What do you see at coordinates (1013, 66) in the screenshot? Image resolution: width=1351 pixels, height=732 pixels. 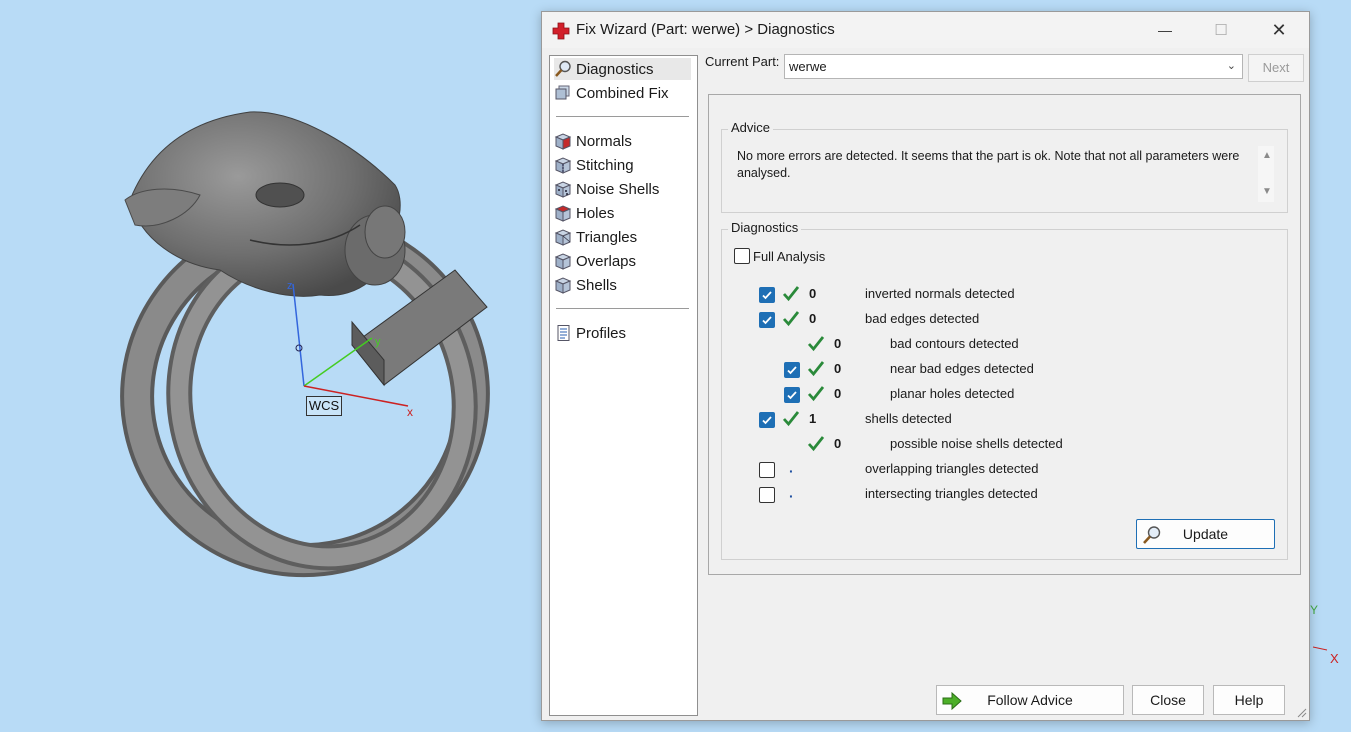 I see `current-part-select: werwe ⌄` at bounding box center [1013, 66].